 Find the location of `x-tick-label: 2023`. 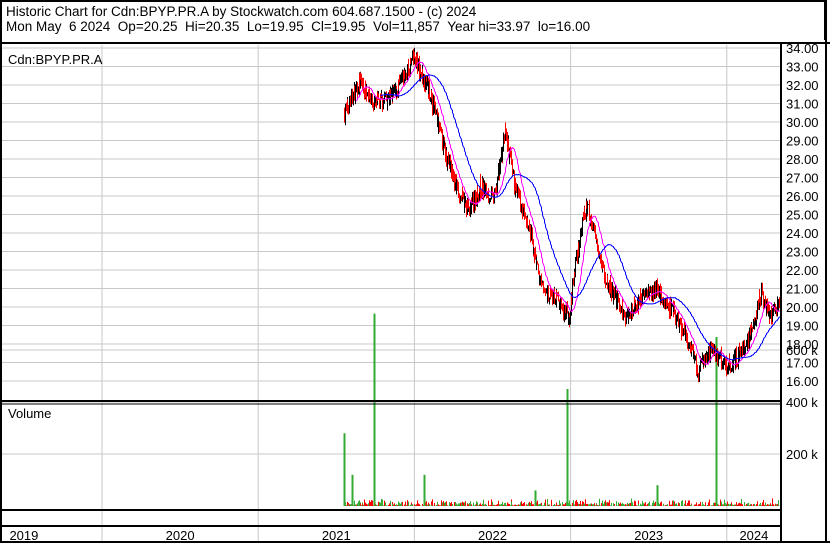

x-tick-label: 2023 is located at coordinates (648, 535).